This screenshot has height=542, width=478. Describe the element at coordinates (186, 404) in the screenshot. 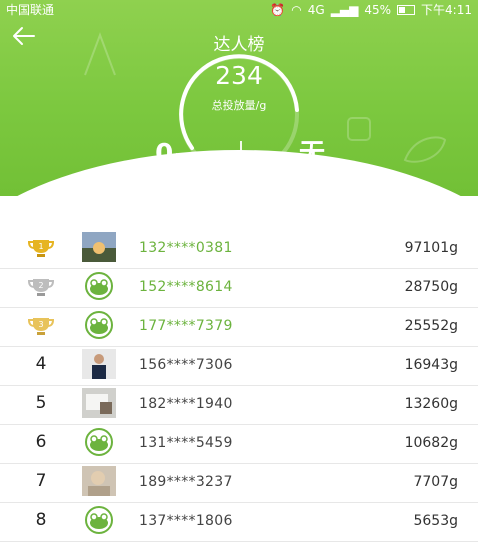

I see `user-phone: 182****1940` at that location.